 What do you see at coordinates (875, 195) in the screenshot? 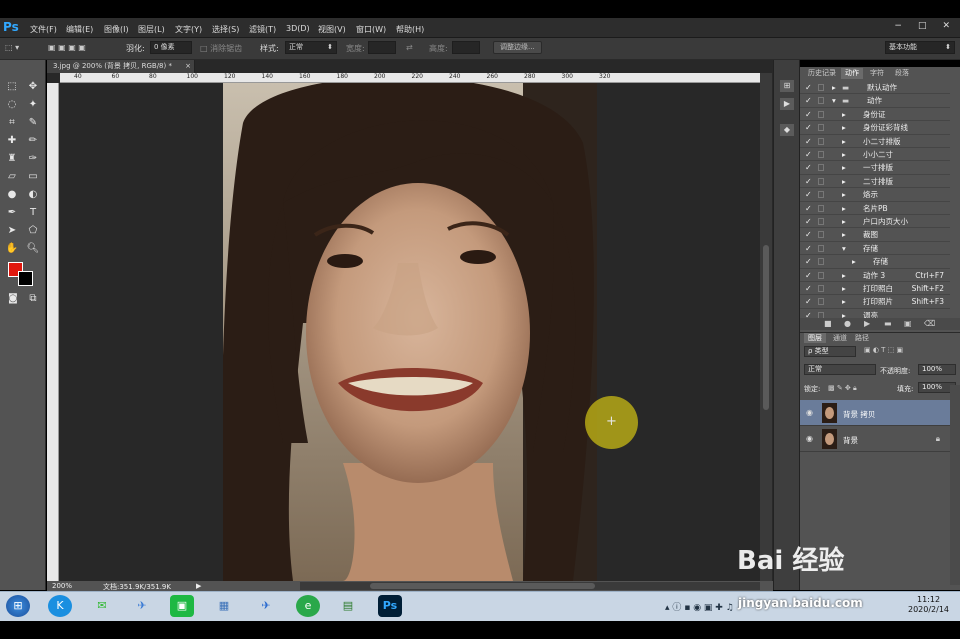
I see `action-row: ✓ ▸ 烙示` at bounding box center [875, 195].